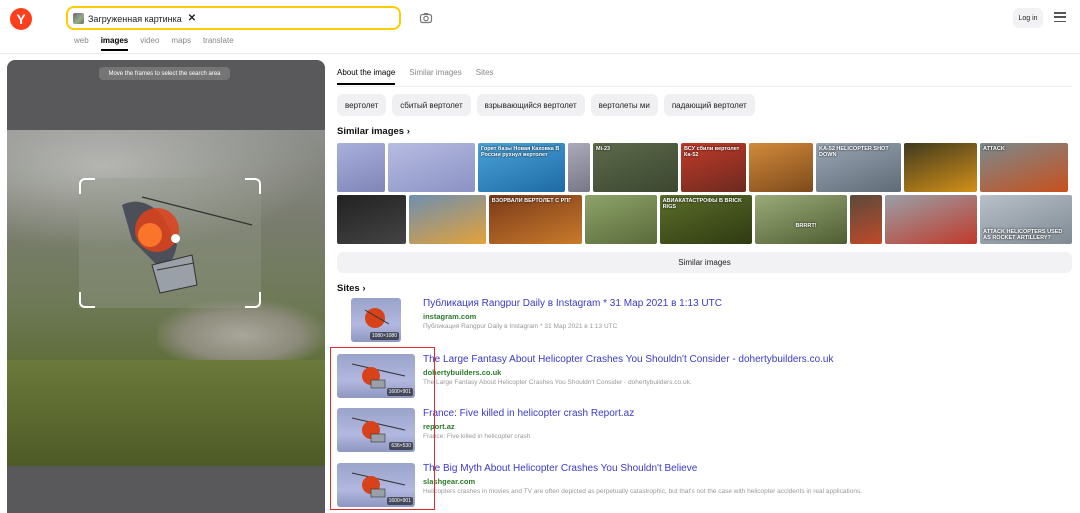 This screenshot has height=513, width=1080. I want to click on crop-center-handle, so click(175, 238).